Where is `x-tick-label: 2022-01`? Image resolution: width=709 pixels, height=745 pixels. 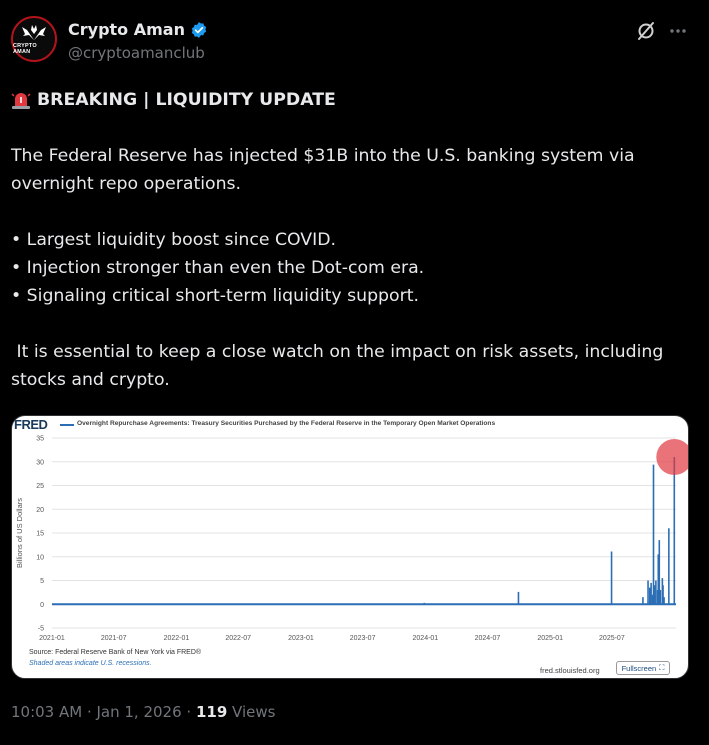 x-tick-label: 2022-01 is located at coordinates (177, 638).